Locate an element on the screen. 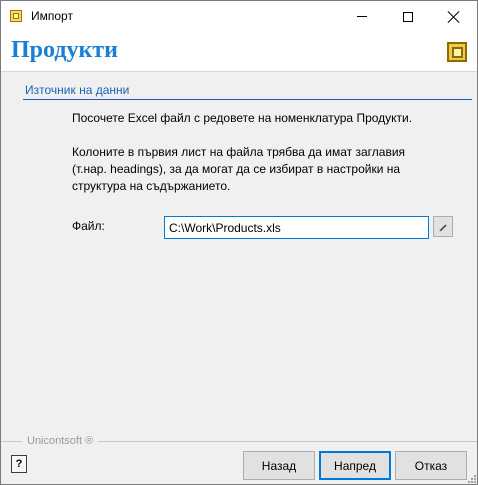 This screenshot has width=478, height=485. minimize-button is located at coordinates (362, 16).